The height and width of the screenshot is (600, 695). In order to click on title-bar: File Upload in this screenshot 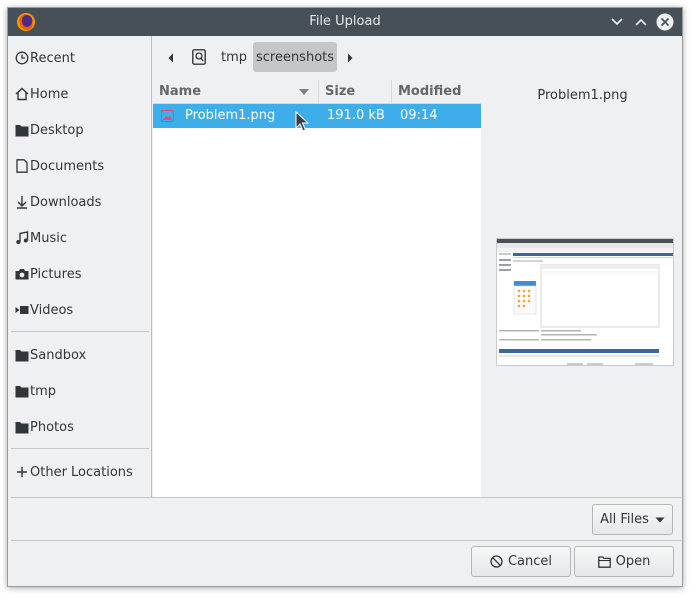, I will do `click(345, 22)`.